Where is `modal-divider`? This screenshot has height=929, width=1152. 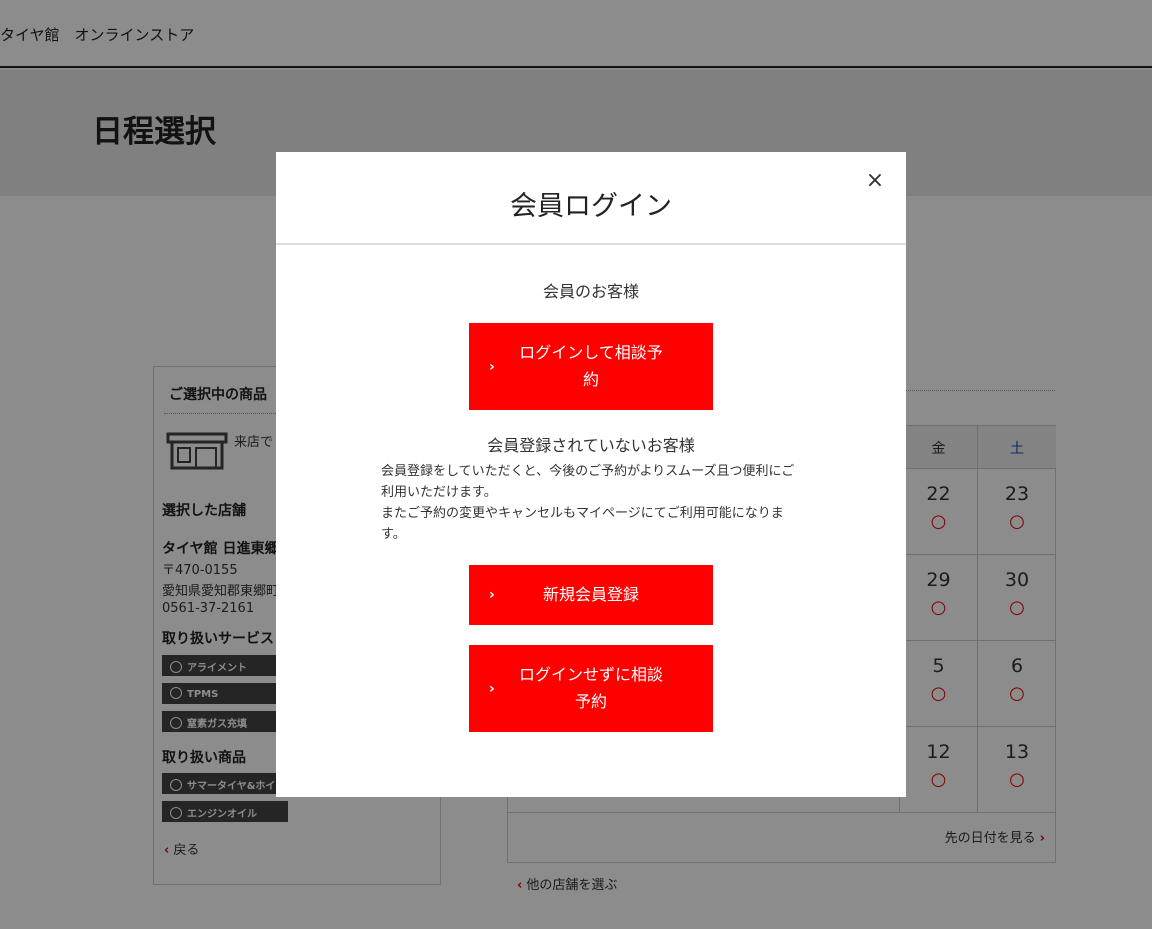
modal-divider is located at coordinates (591, 244).